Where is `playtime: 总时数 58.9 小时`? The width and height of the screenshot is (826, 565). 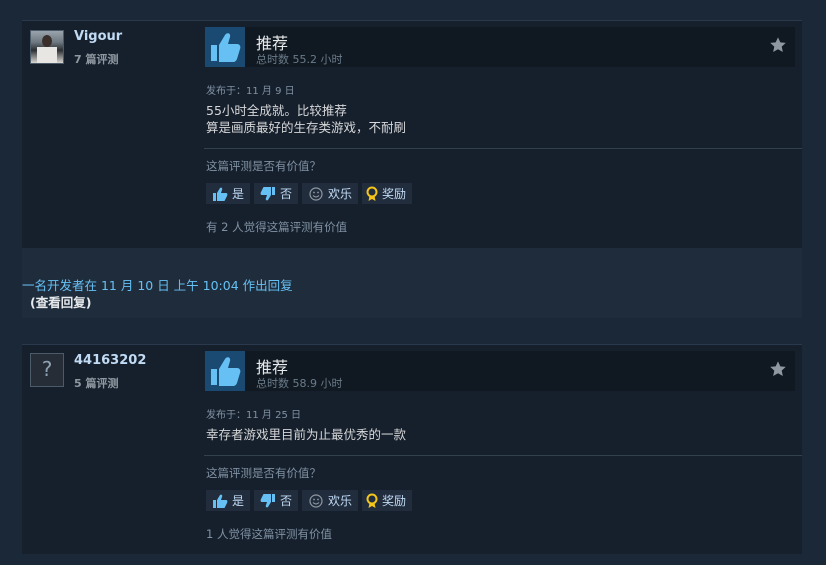 playtime: 总时数 58.9 小时 is located at coordinates (299, 383).